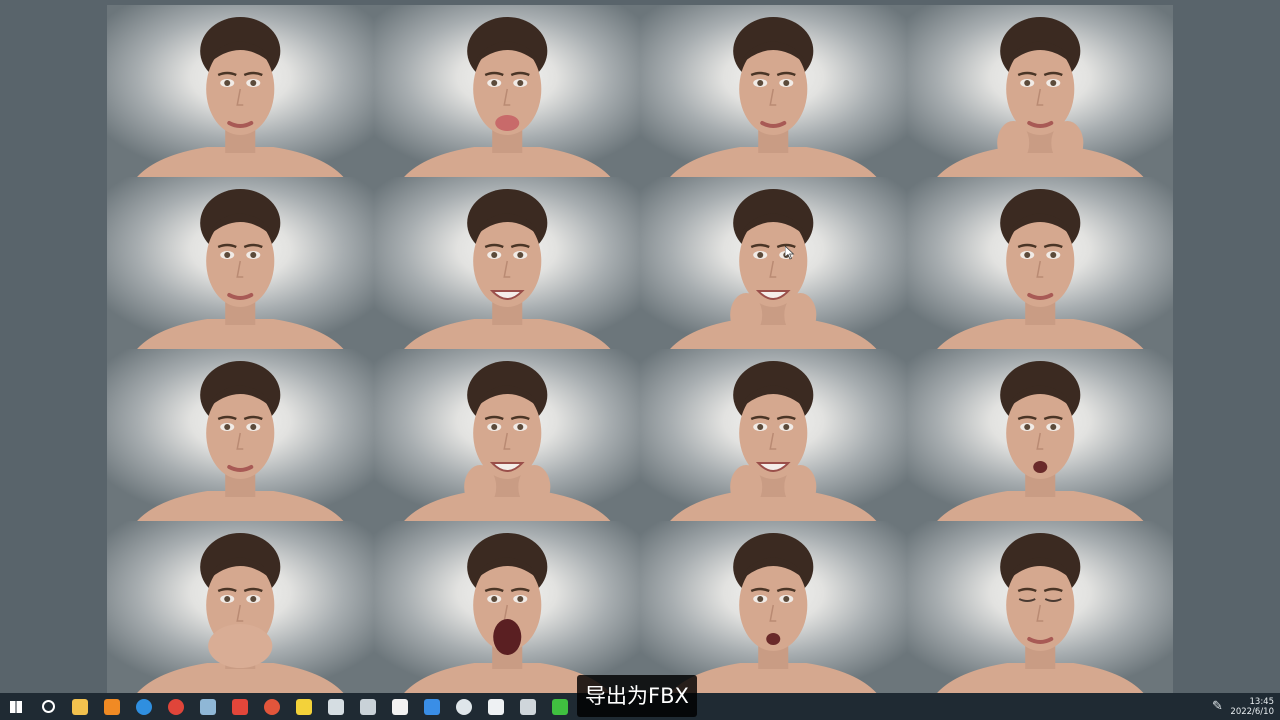  I want to click on sticky-notes-icon, so click(304, 706).